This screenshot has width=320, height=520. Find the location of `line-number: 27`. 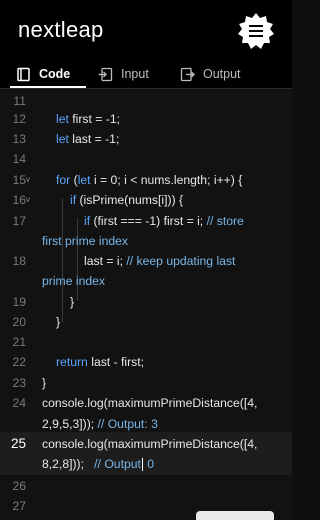

line-number: 27 is located at coordinates (19, 506).